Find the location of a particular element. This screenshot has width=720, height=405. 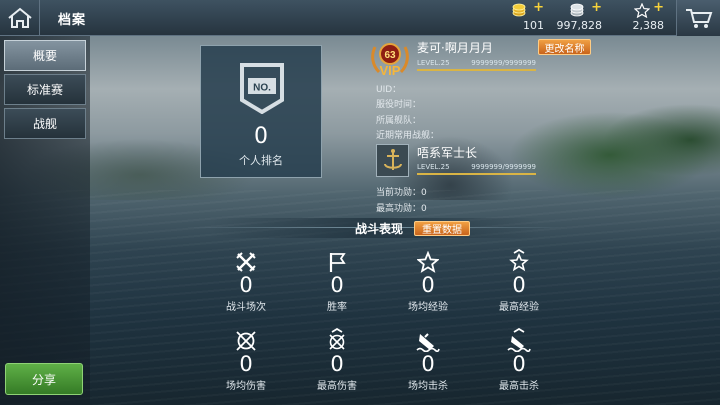

silver-coins-icon is located at coordinates (577, 10).